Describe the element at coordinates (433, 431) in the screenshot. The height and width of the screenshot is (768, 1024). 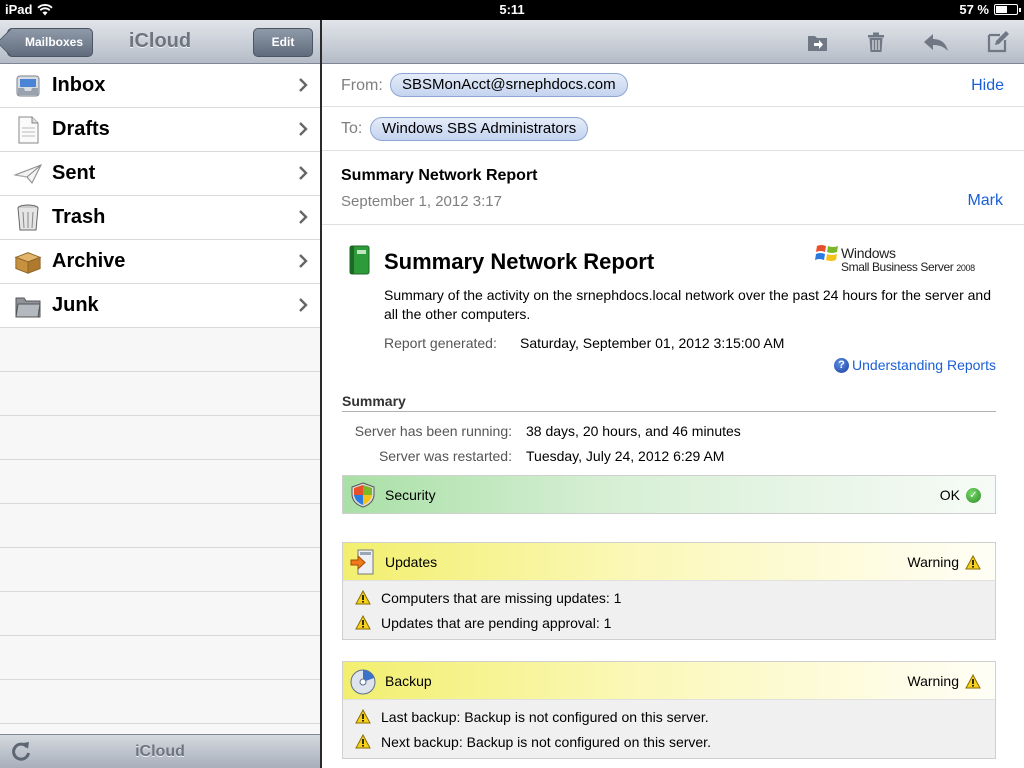
I see `running-label: Server has been running:` at that location.